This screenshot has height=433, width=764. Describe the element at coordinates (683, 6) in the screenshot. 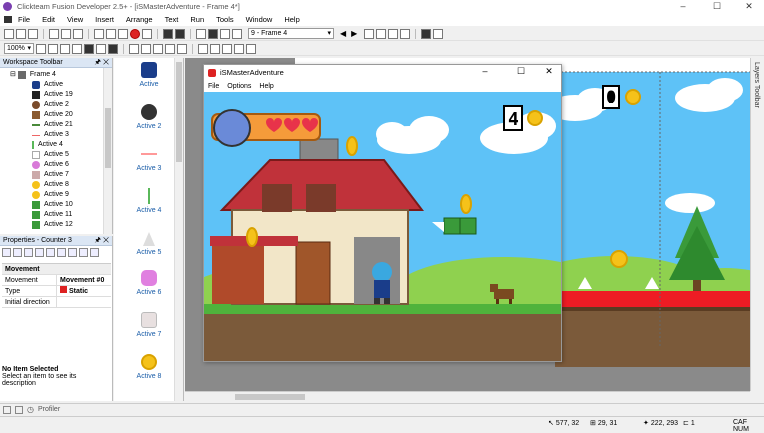

I see `minimize-button: –` at that location.